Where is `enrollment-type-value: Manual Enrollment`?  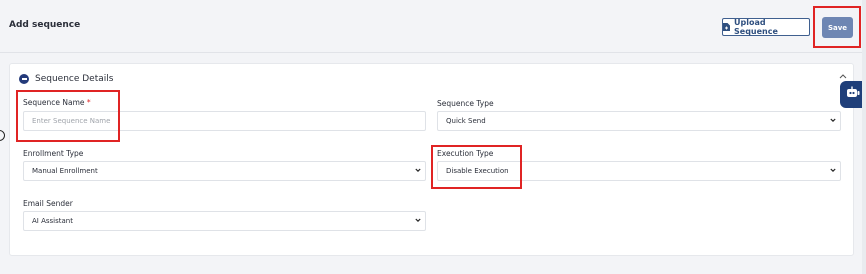
enrollment-type-value: Manual Enrollment is located at coordinates (65, 171).